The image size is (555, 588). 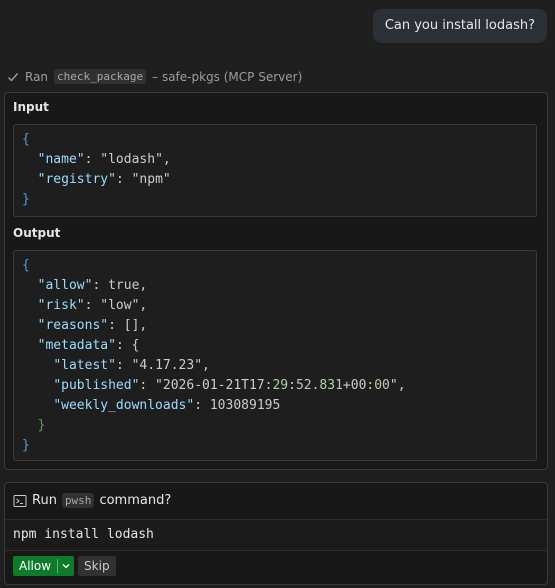 I want to click on allow-button: Allow, so click(x=35, y=566).